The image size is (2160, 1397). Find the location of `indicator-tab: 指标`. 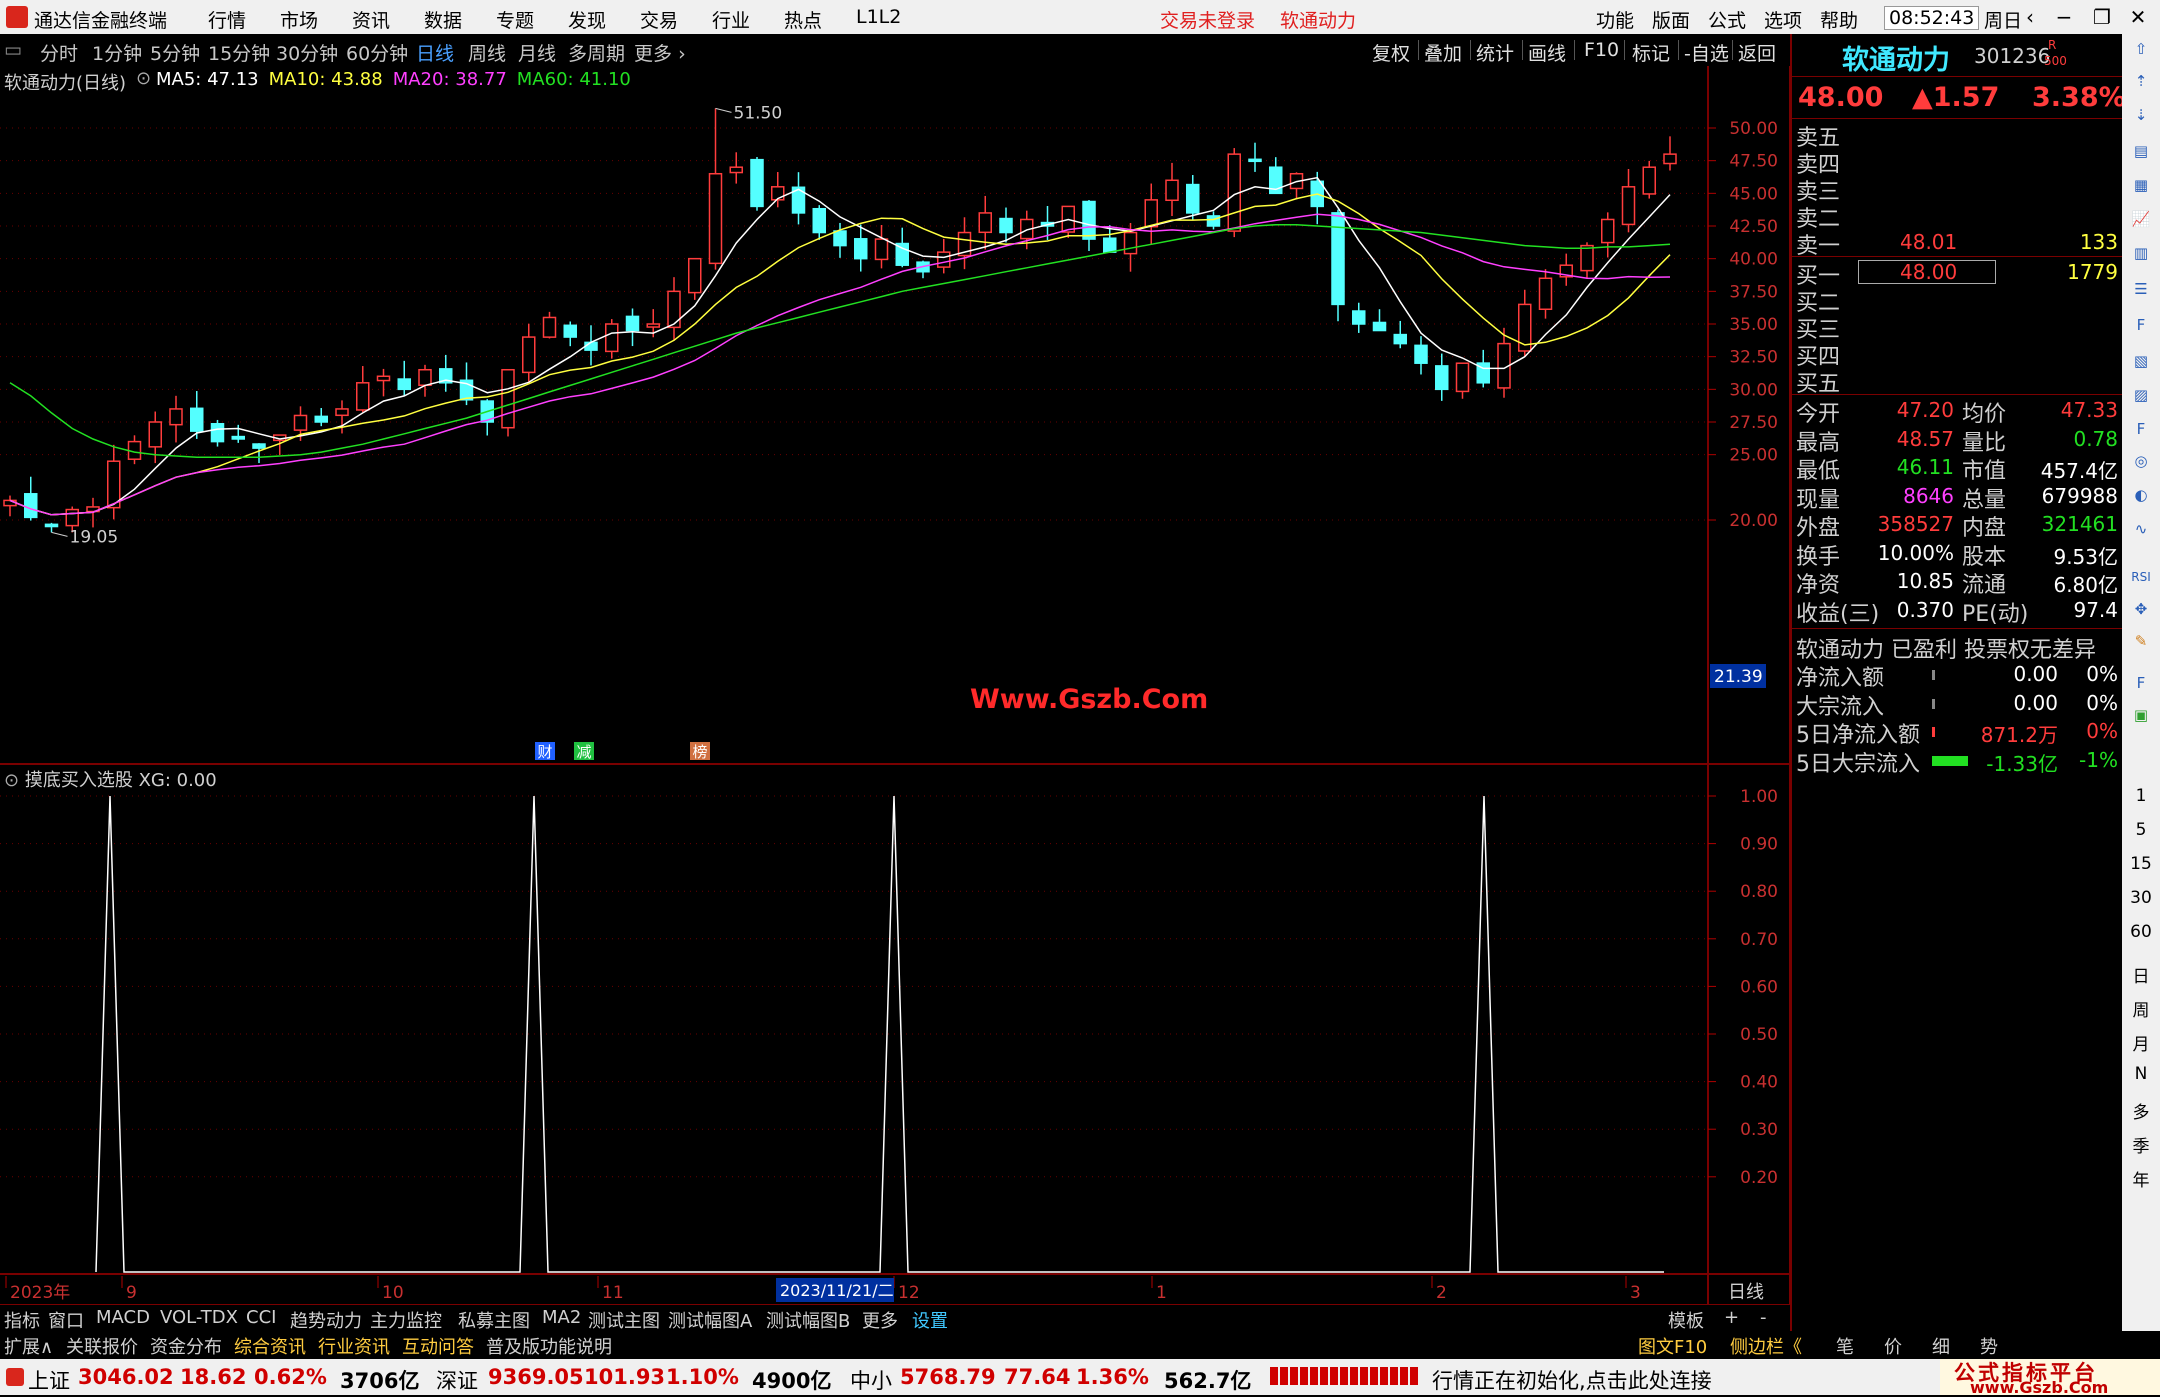

indicator-tab: 指标 is located at coordinates (22, 1320).